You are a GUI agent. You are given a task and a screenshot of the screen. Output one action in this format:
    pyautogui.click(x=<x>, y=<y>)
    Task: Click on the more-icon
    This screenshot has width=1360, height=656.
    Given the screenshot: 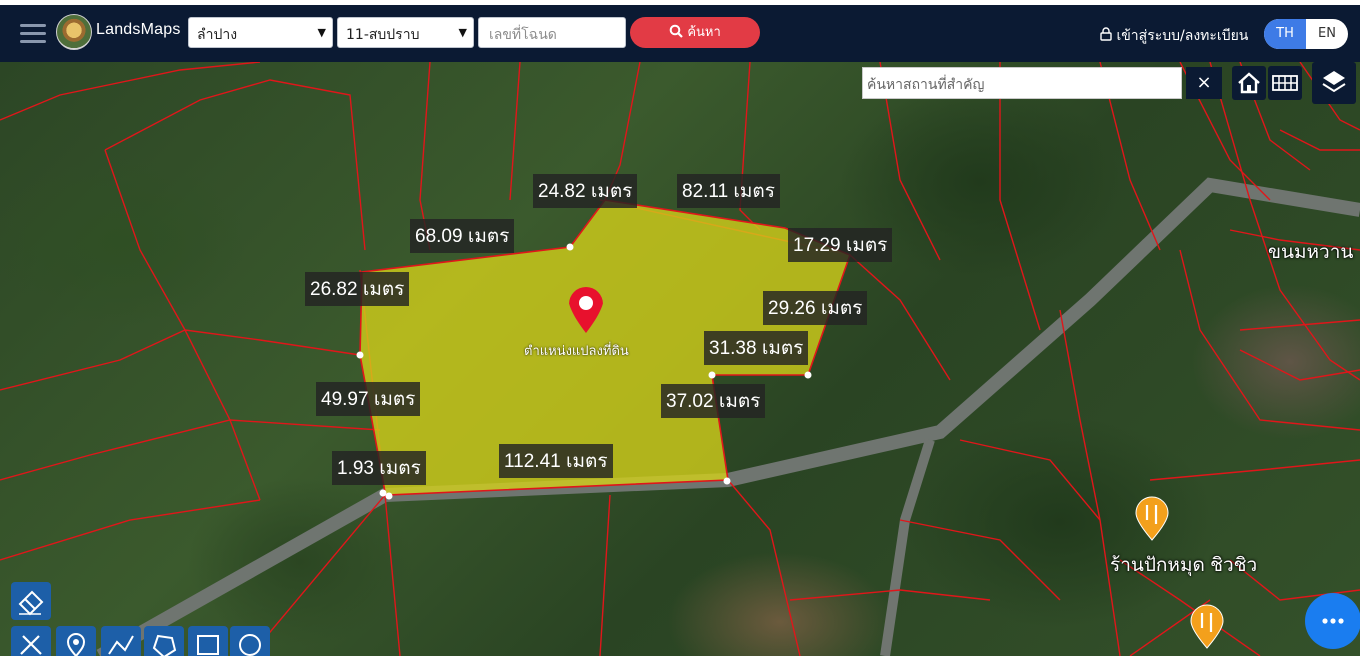 What is the action you would take?
    pyautogui.click(x=1333, y=621)
    